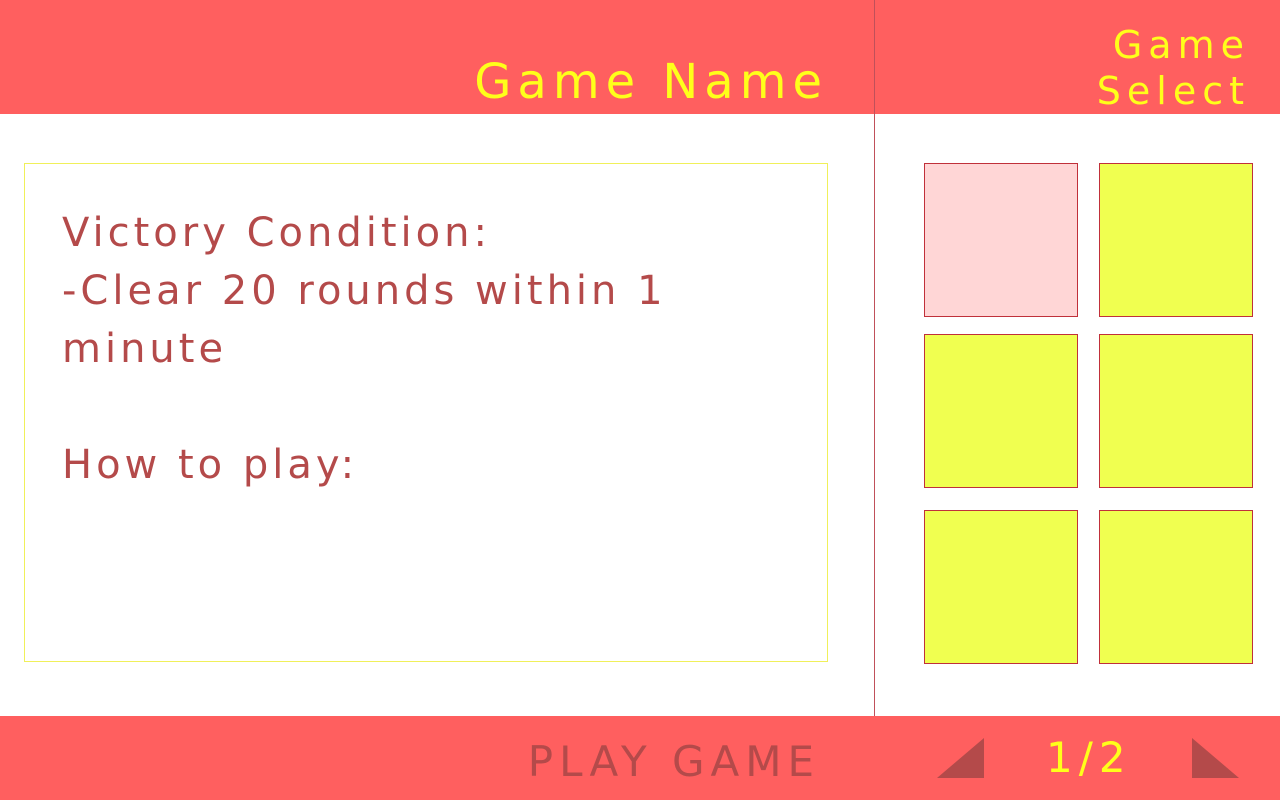 The image size is (1280, 800). Describe the element at coordinates (276, 233) in the screenshot. I see `victory-heading: Victory Condition:` at that location.